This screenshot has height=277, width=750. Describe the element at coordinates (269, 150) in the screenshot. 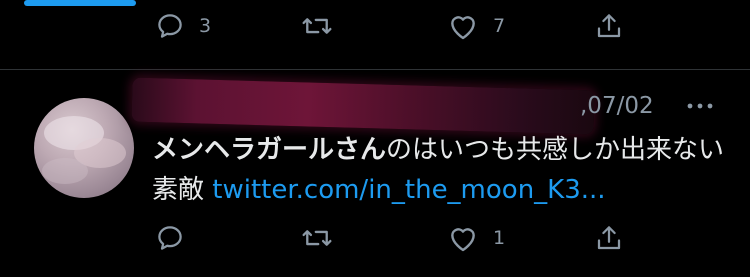

I see `mentioned-user: メンヘラガールさん` at that location.